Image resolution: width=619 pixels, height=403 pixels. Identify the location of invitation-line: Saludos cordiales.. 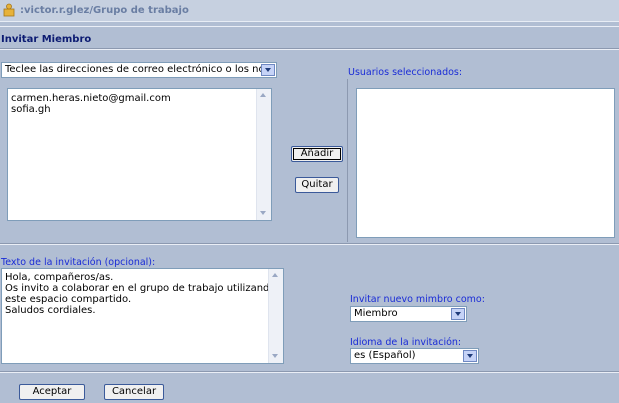
(50, 310).